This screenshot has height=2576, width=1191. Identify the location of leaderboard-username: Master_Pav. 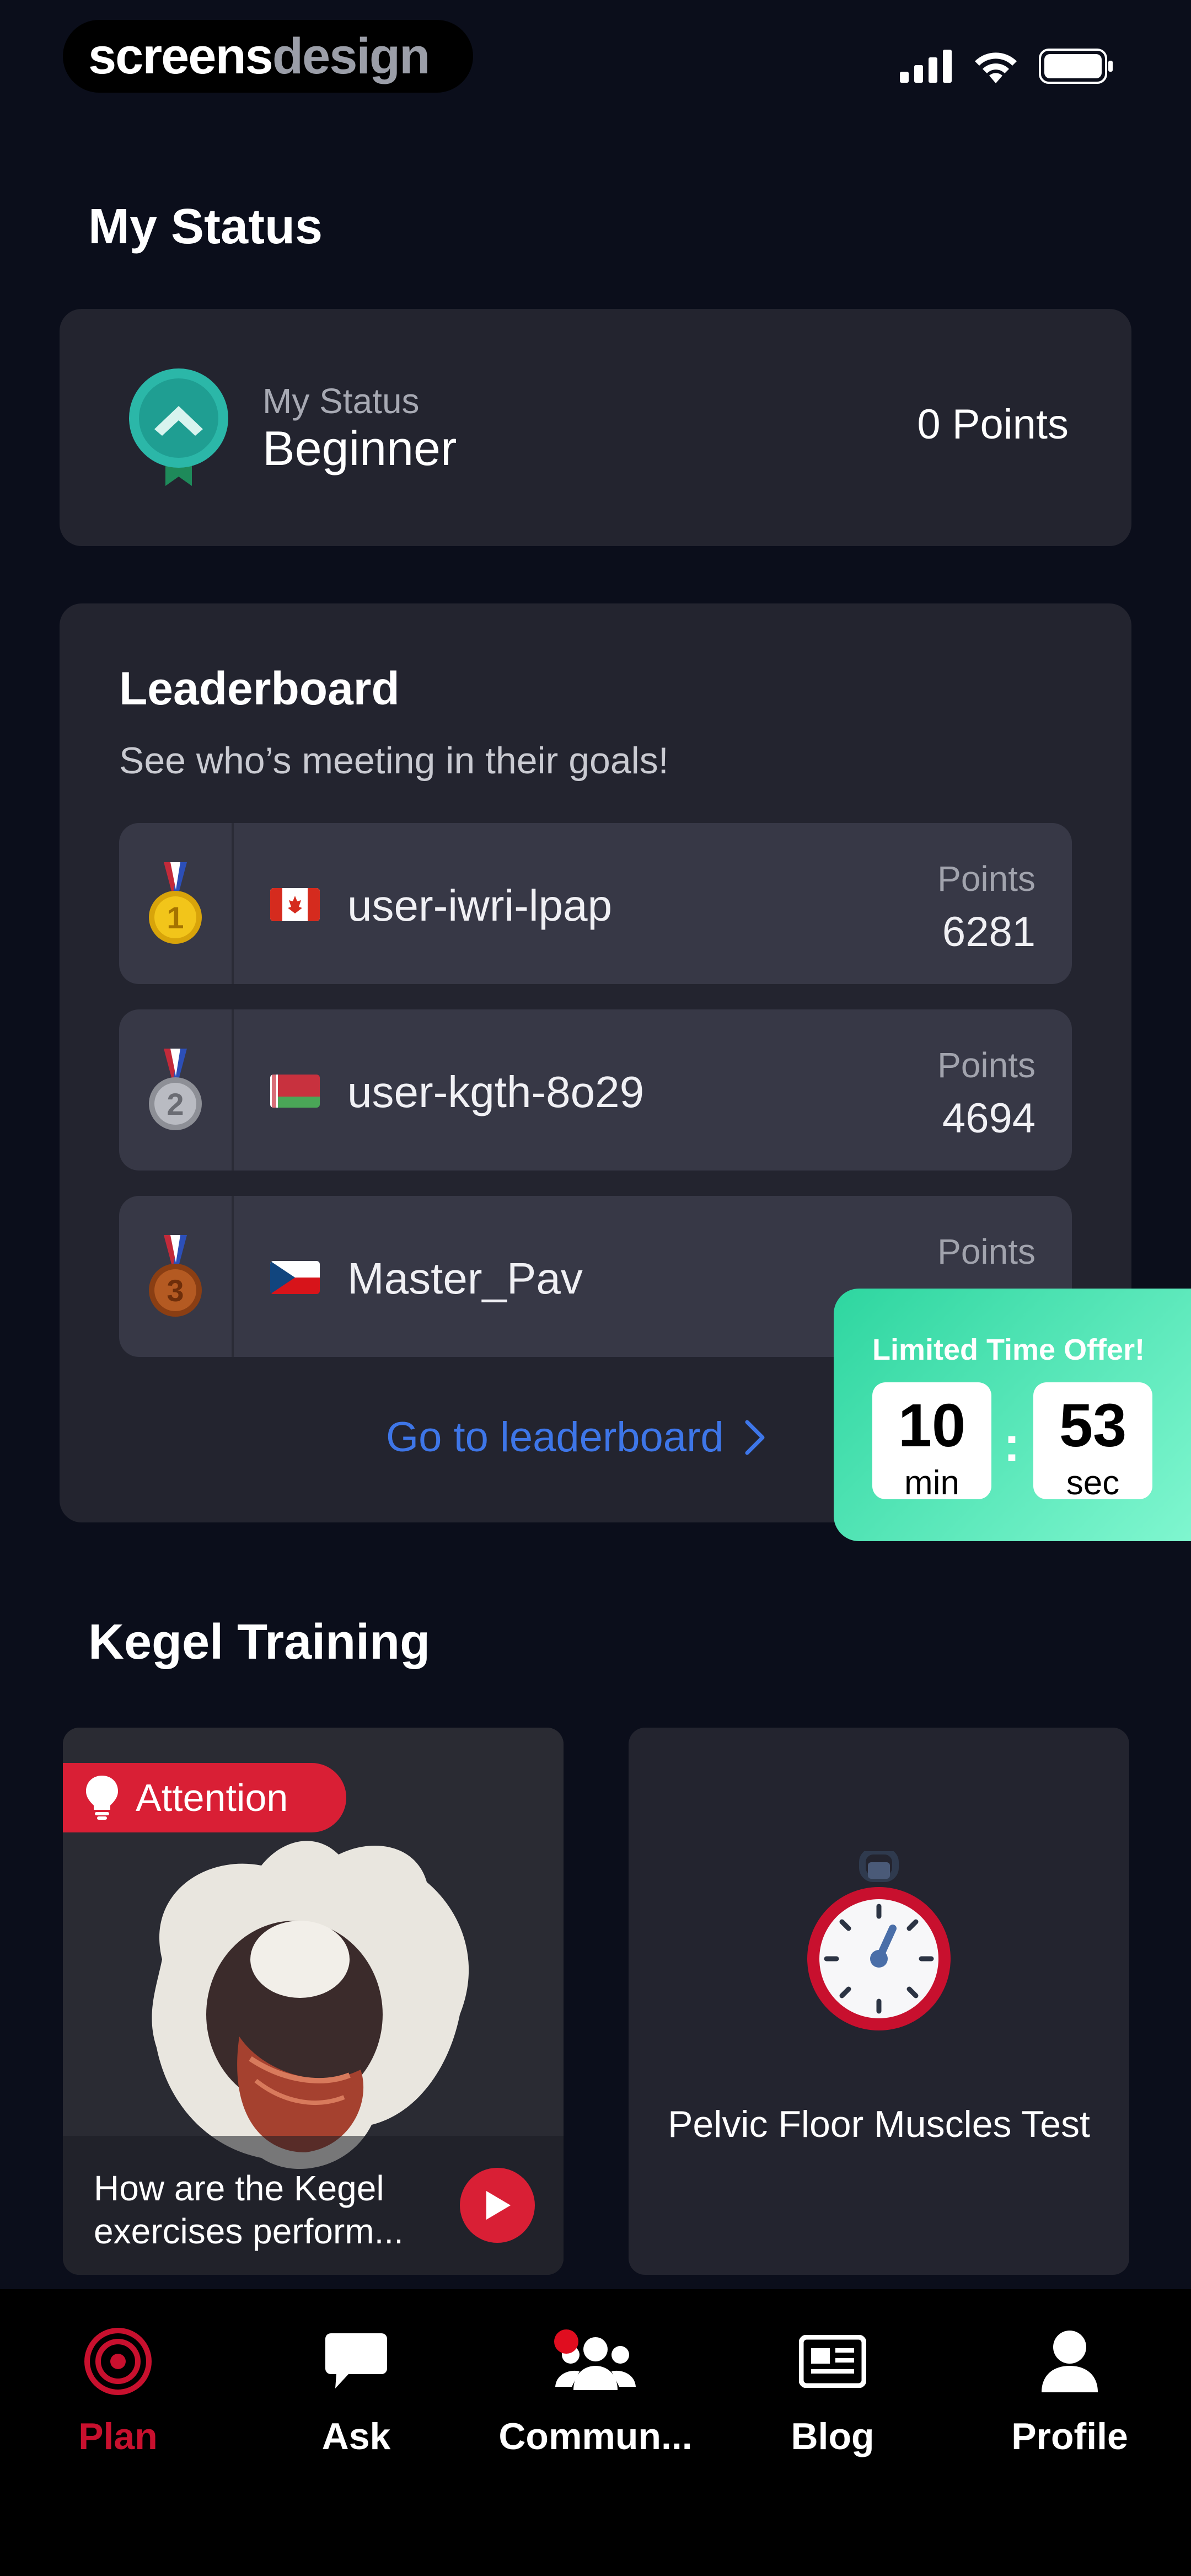
(465, 1278).